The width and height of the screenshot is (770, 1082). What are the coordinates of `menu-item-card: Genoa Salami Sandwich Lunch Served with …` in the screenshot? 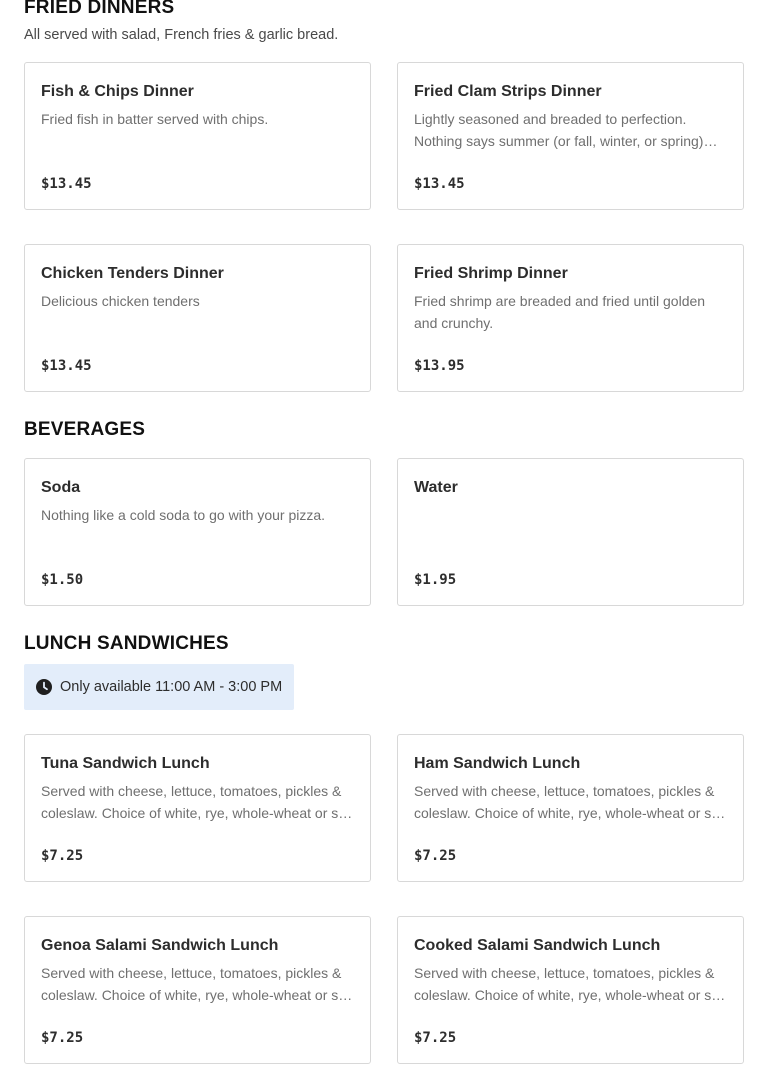 It's located at (197, 990).